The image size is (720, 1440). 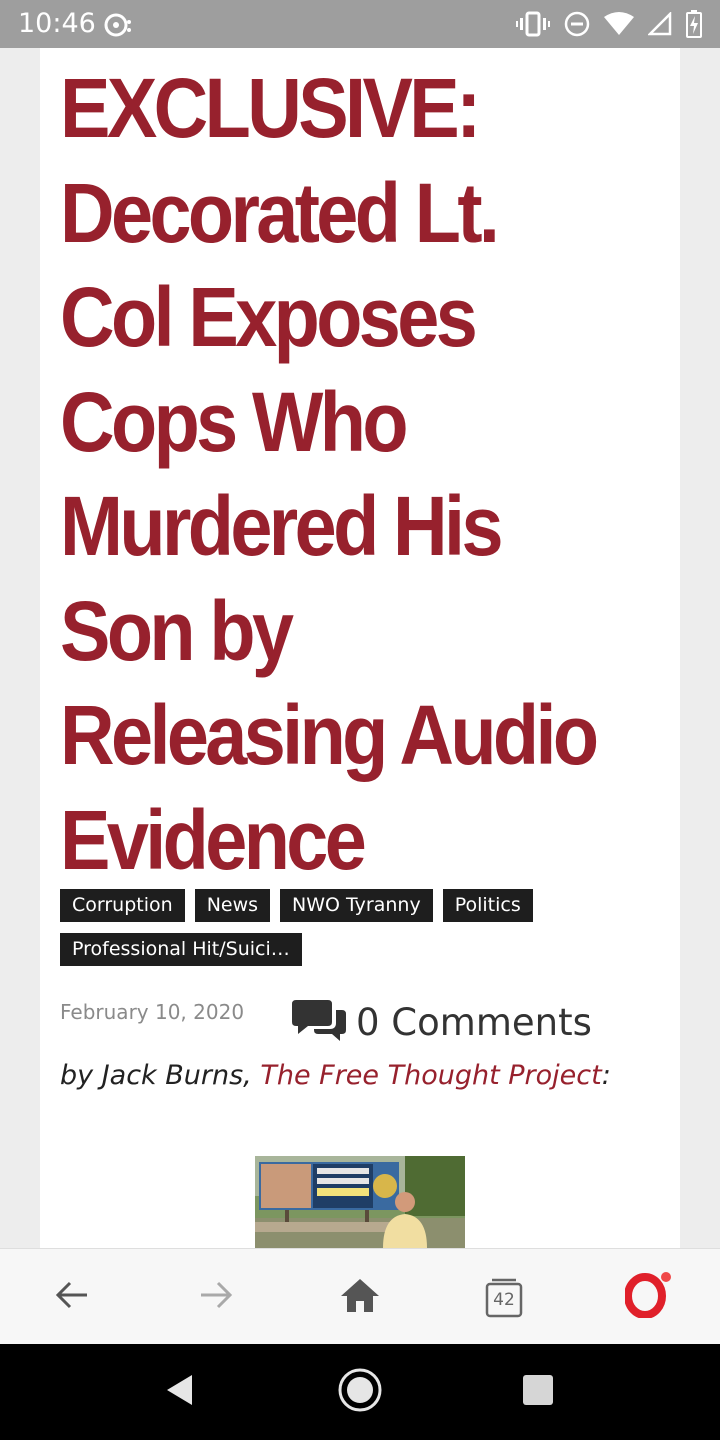 I want to click on wifi-icon, so click(x=619, y=24).